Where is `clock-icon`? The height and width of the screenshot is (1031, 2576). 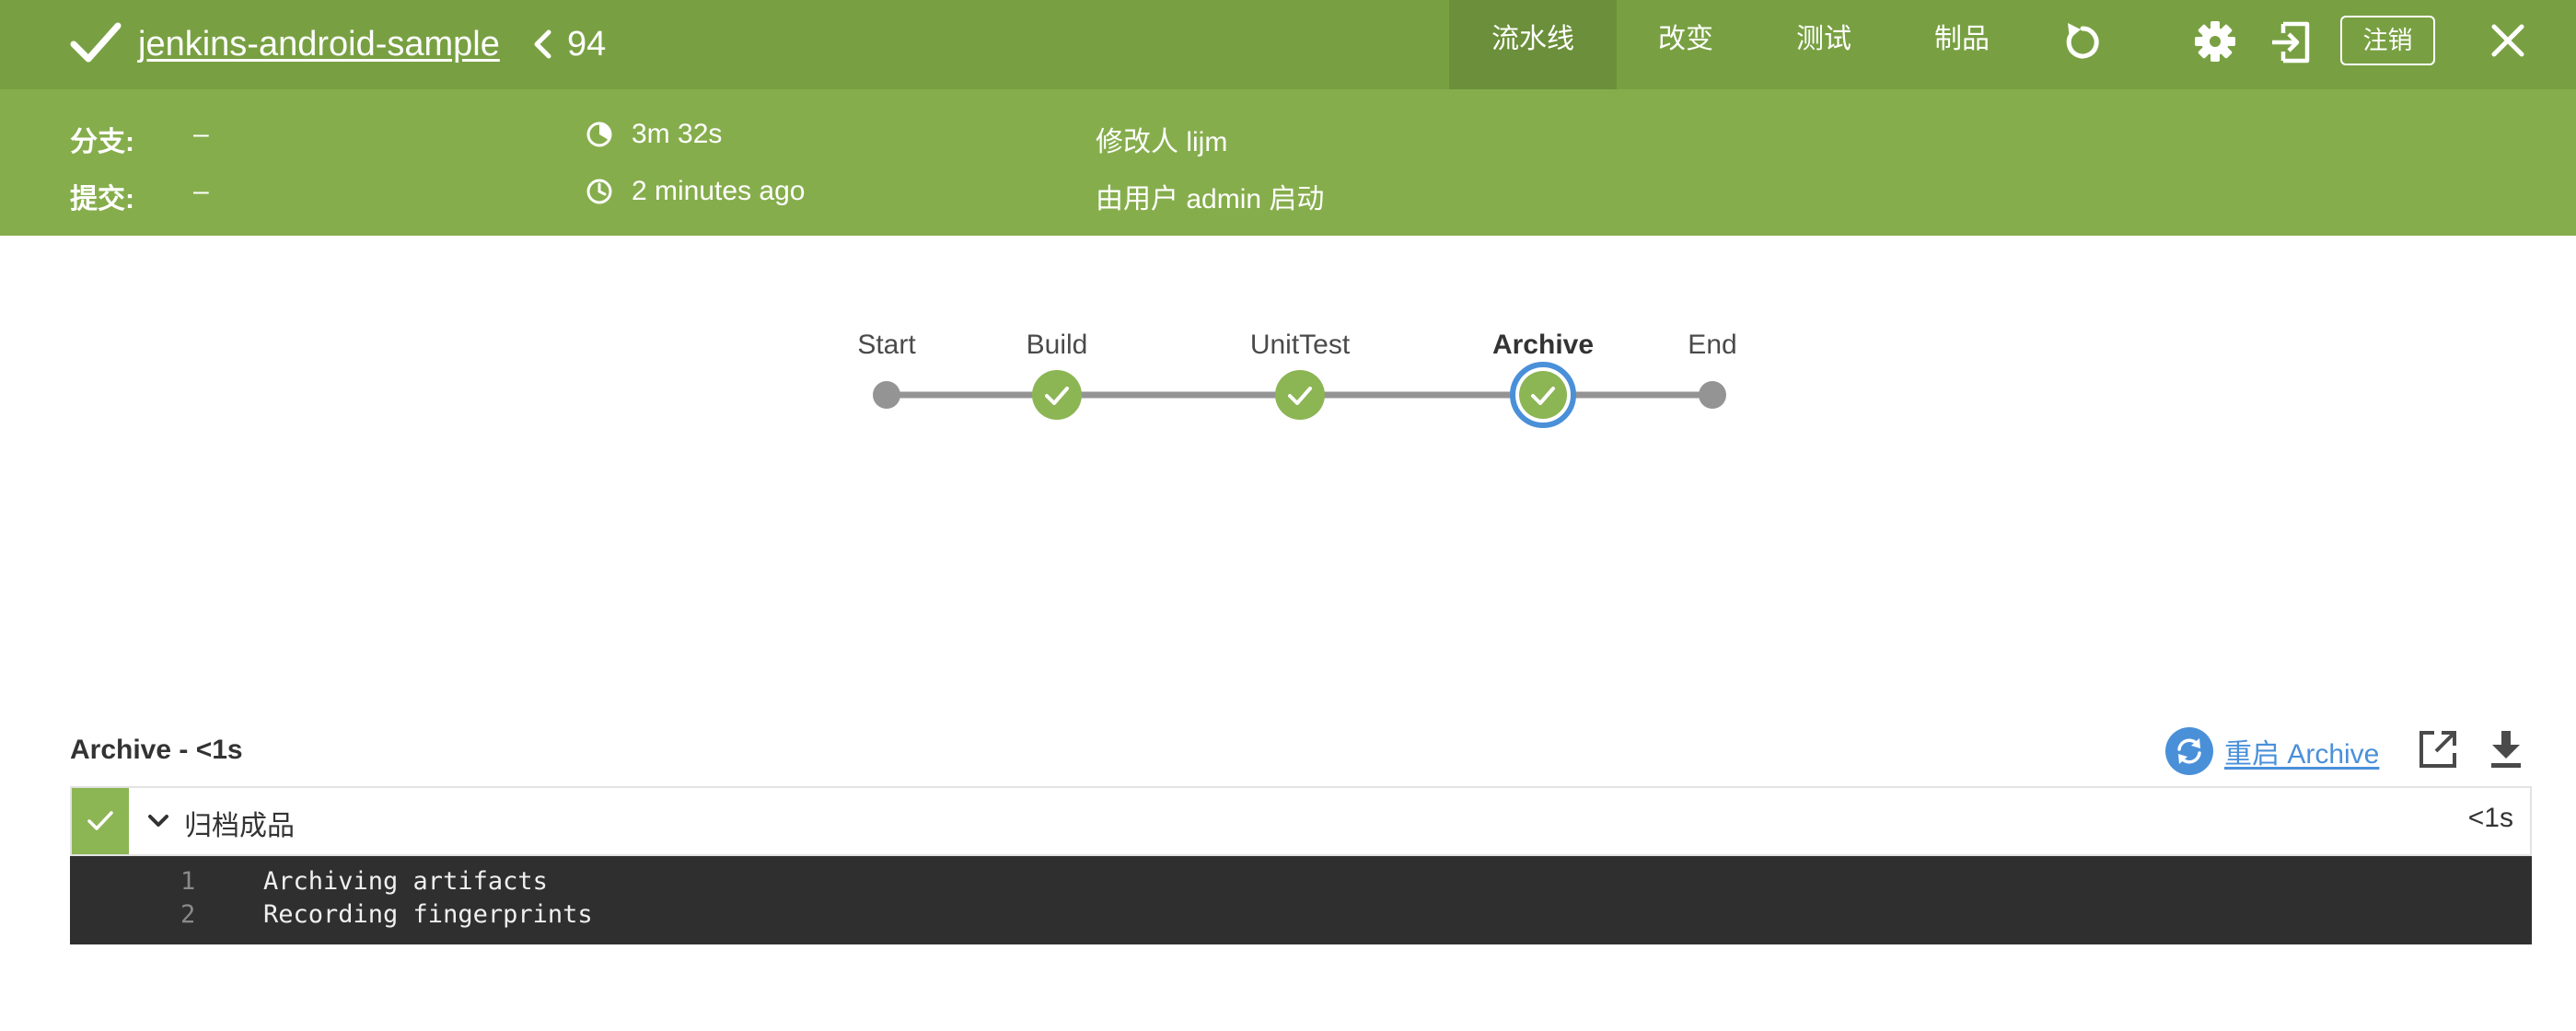
clock-icon is located at coordinates (599, 191).